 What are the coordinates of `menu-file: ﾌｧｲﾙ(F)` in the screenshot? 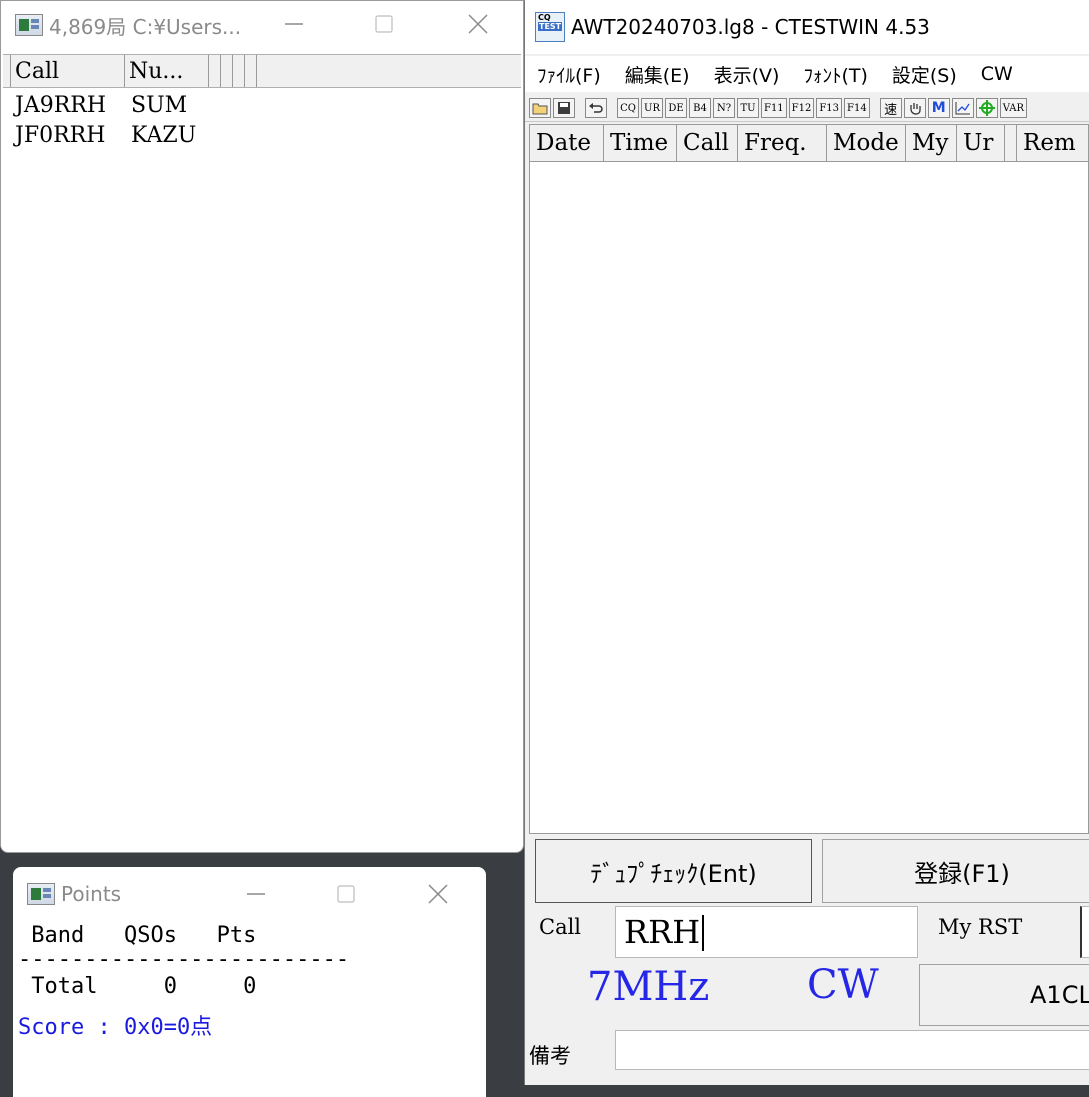 It's located at (569, 74).